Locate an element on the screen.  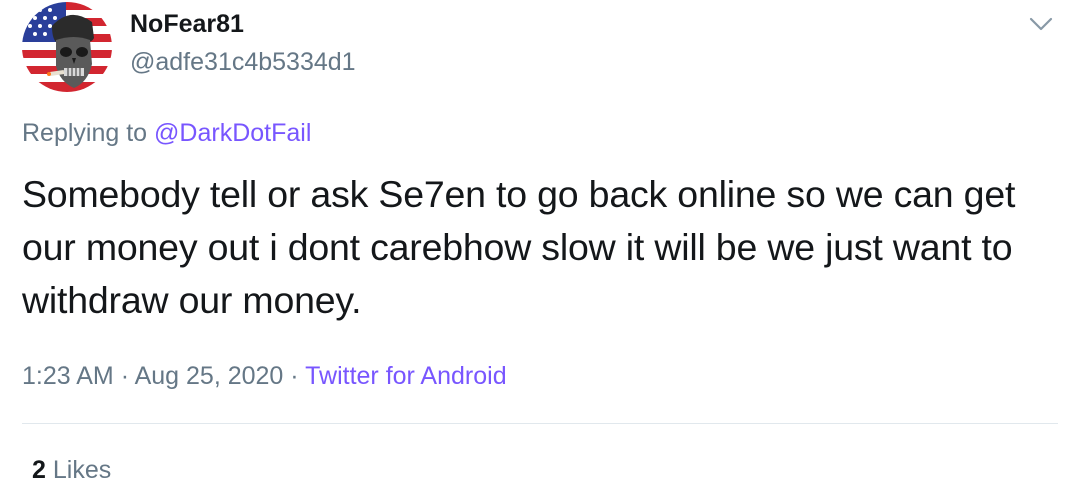
avatar is located at coordinates (67, 47).